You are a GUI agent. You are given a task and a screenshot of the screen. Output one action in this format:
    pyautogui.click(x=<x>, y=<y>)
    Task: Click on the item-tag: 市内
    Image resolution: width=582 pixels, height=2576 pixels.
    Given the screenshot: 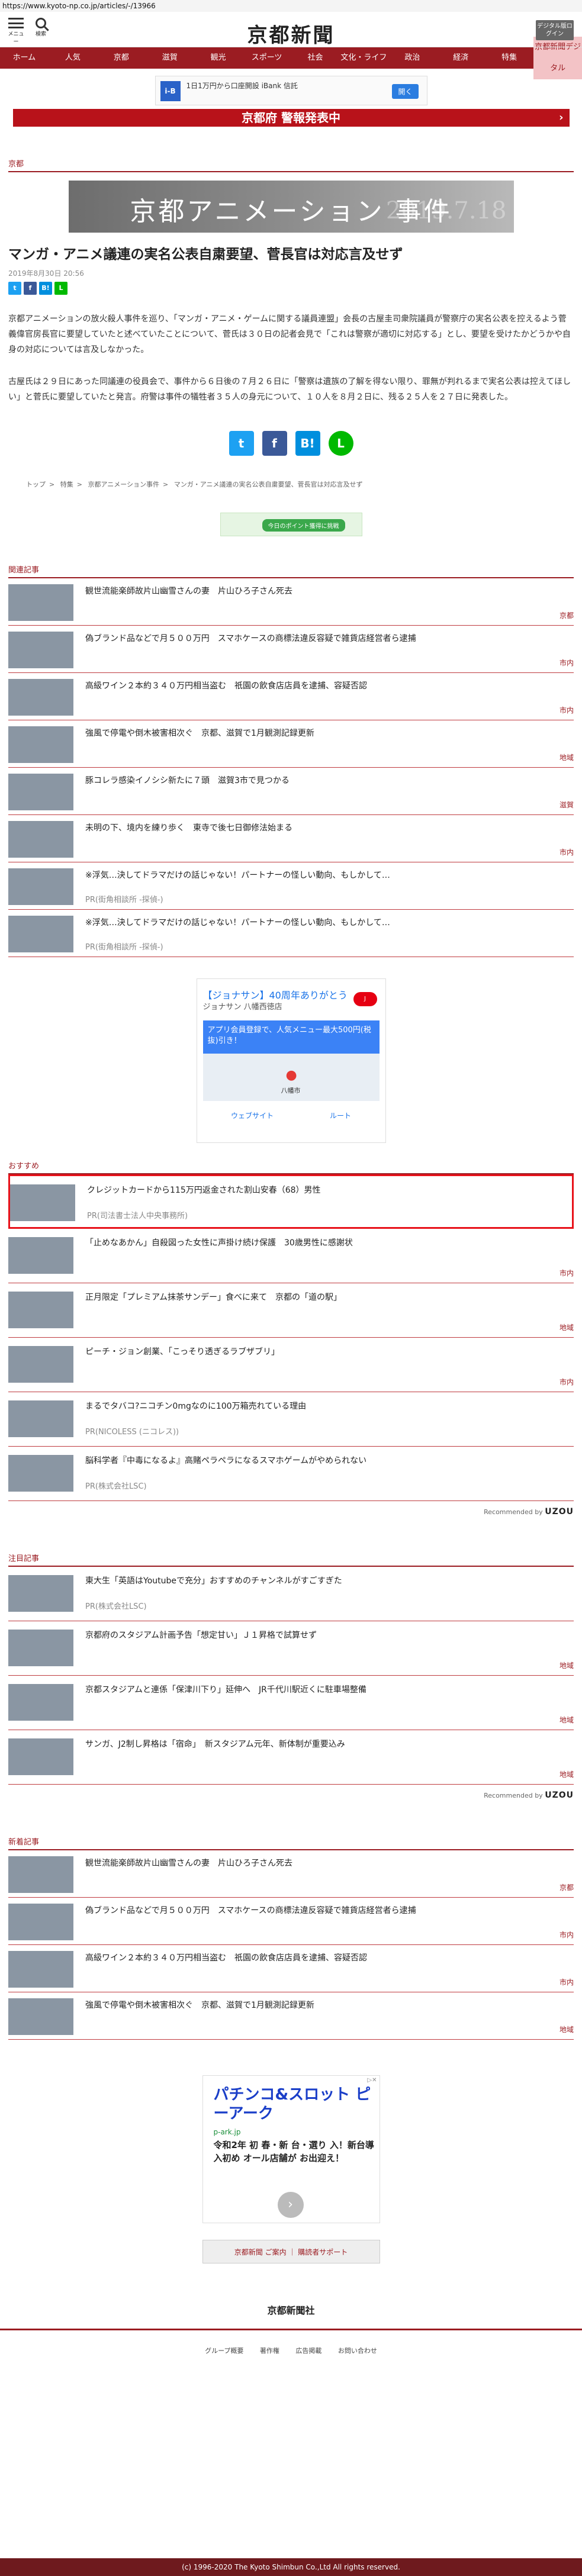 What is the action you would take?
    pyautogui.click(x=566, y=852)
    